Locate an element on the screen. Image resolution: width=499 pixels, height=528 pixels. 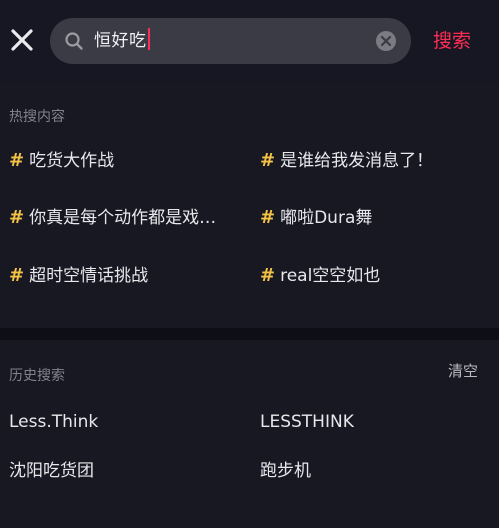
hot-item: # 嘟啦Dura舞 is located at coordinates (316, 218).